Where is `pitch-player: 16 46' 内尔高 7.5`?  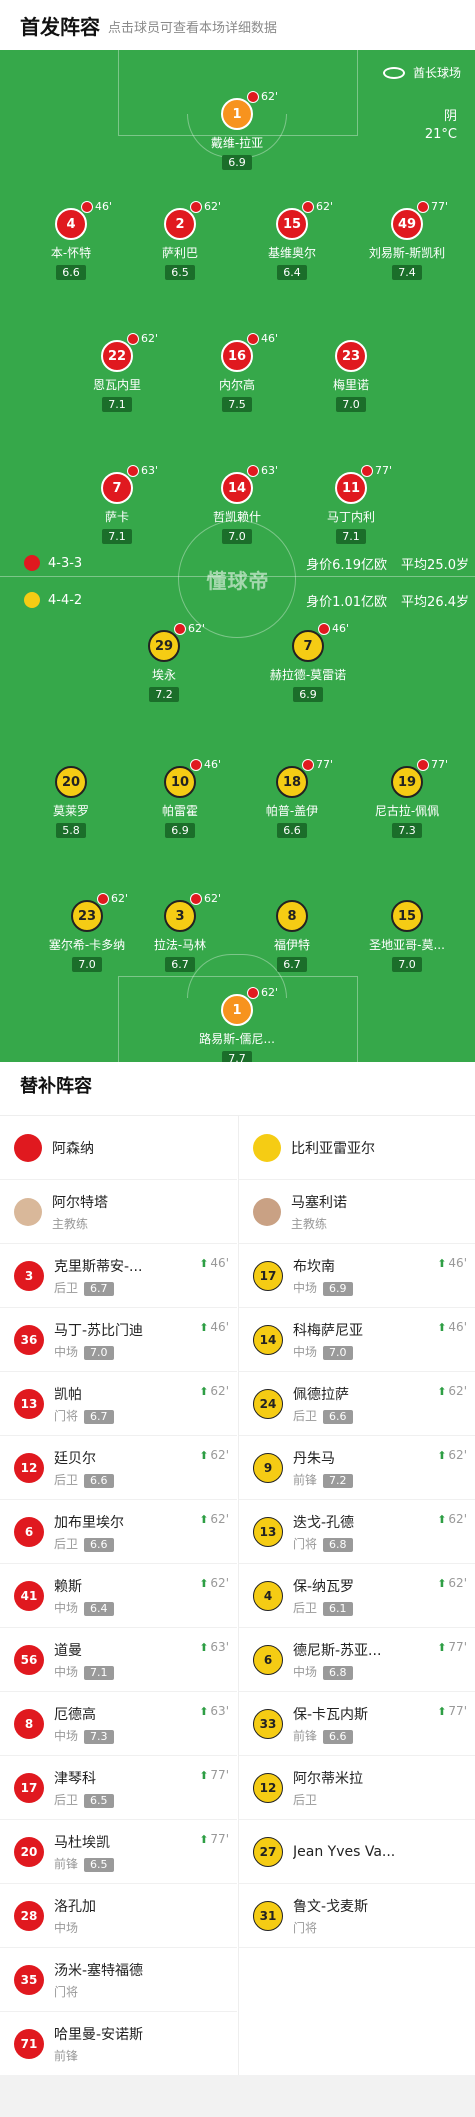 pitch-player: 16 46' 内尔高 7.5 is located at coordinates (237, 372).